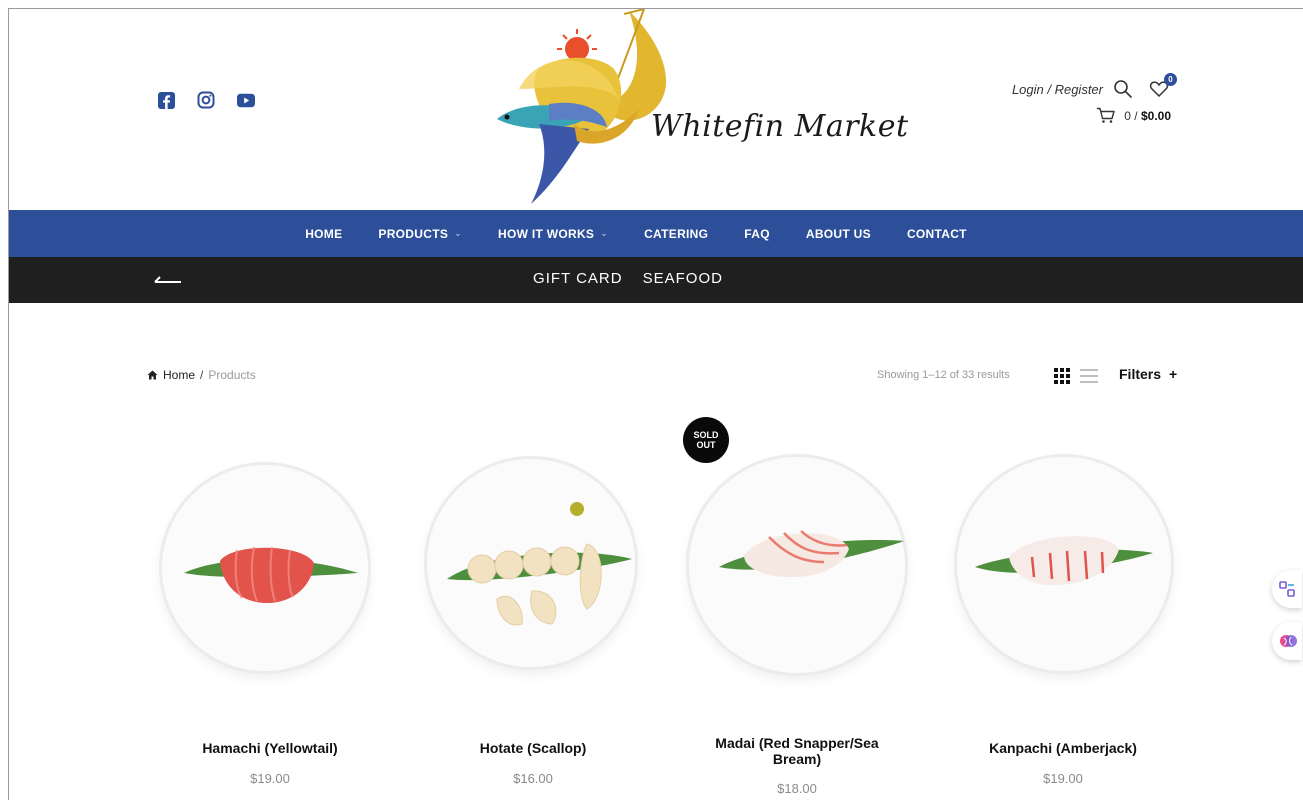 The height and width of the screenshot is (800, 1303). I want to click on filters-toggle: Filters +, so click(1148, 374).